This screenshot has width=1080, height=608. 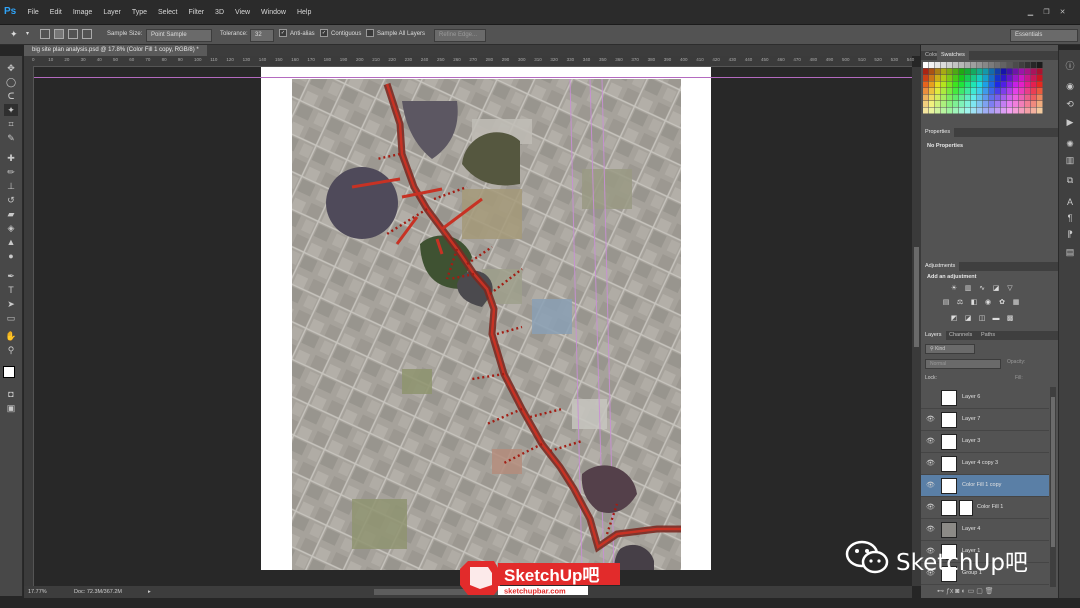 I want to click on actions-icon: ▶, so click(x=1070, y=122).